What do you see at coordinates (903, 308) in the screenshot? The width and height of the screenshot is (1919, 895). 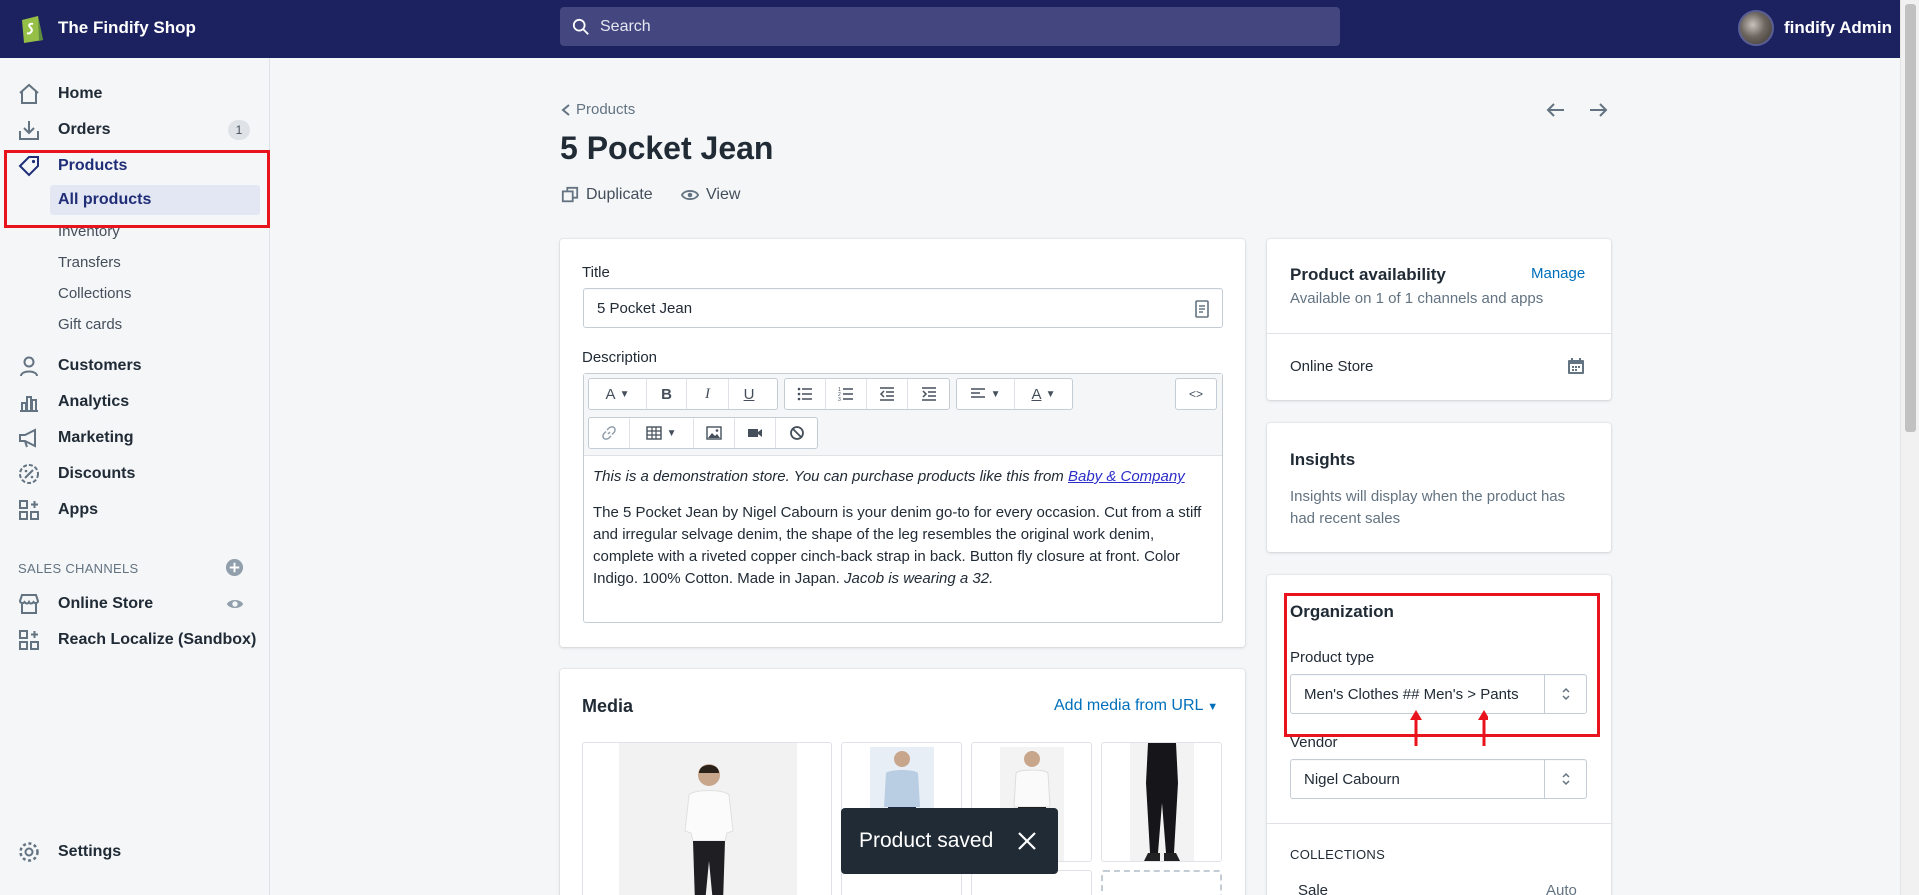 I see `title-input: 5 Pocket Jean` at bounding box center [903, 308].